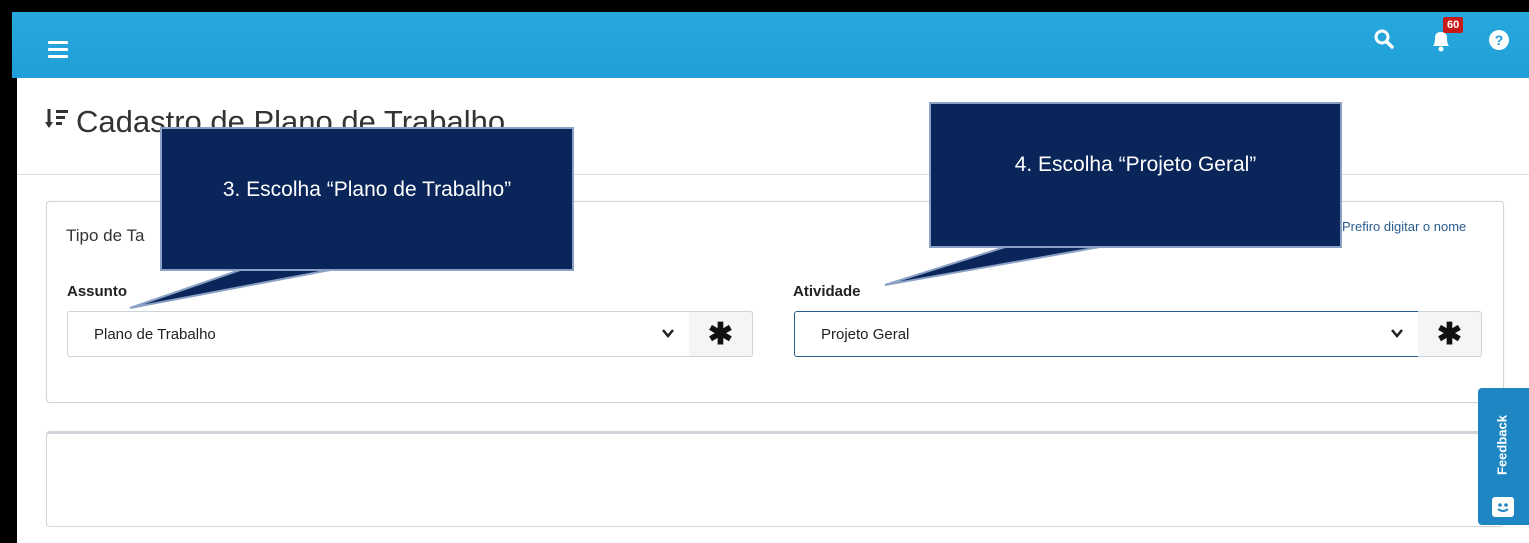 The width and height of the screenshot is (1529, 543). Describe the element at coordinates (1503, 507) in the screenshot. I see `feedback-smiley-icon` at that location.